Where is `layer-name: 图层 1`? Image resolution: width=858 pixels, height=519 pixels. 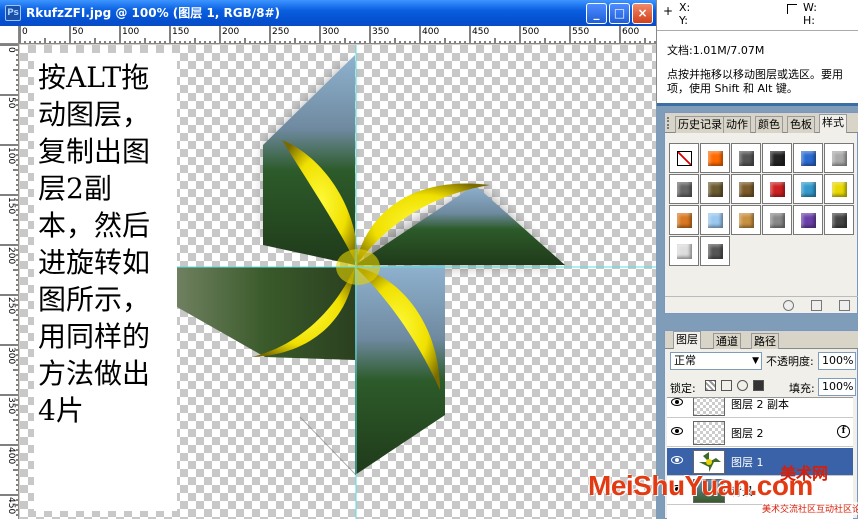
layer-name: 图层 1 is located at coordinates (747, 462).